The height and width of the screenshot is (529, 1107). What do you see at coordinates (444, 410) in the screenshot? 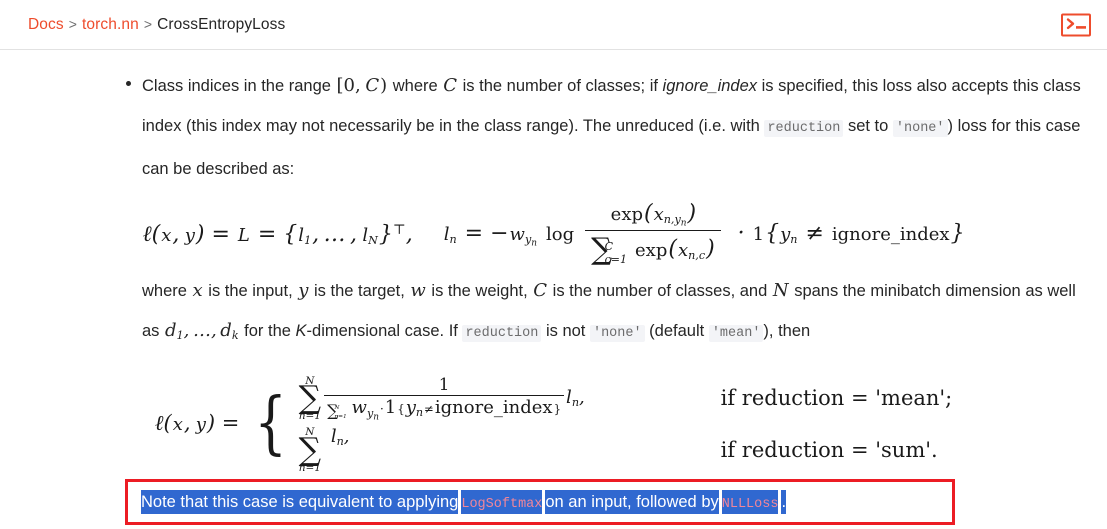
I see `case1-denominator: ∑ Nn=1 wyn·1{yn≠ignore_index}` at bounding box center [444, 410].